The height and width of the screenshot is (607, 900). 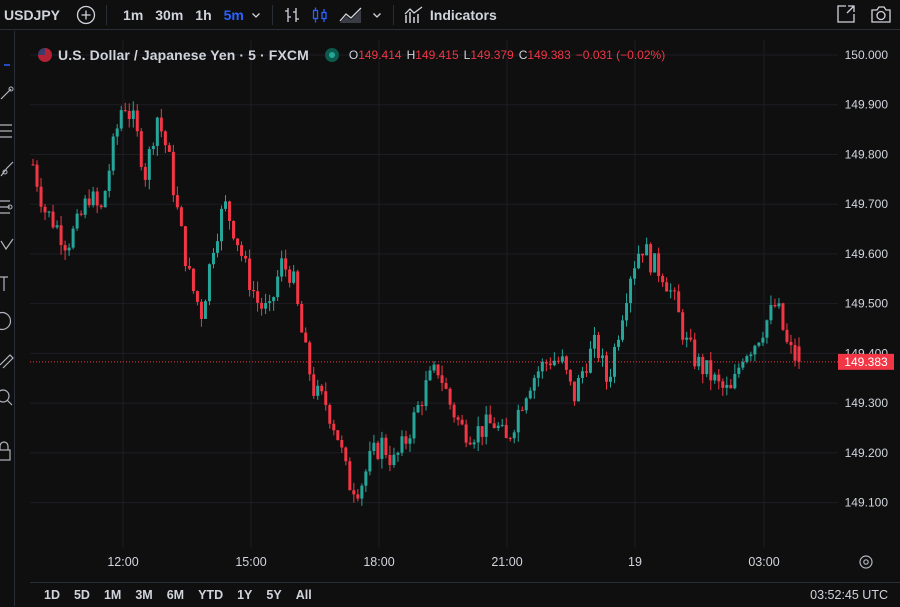 What do you see at coordinates (210, 595) in the screenshot?
I see `range-ytd: YTD` at bounding box center [210, 595].